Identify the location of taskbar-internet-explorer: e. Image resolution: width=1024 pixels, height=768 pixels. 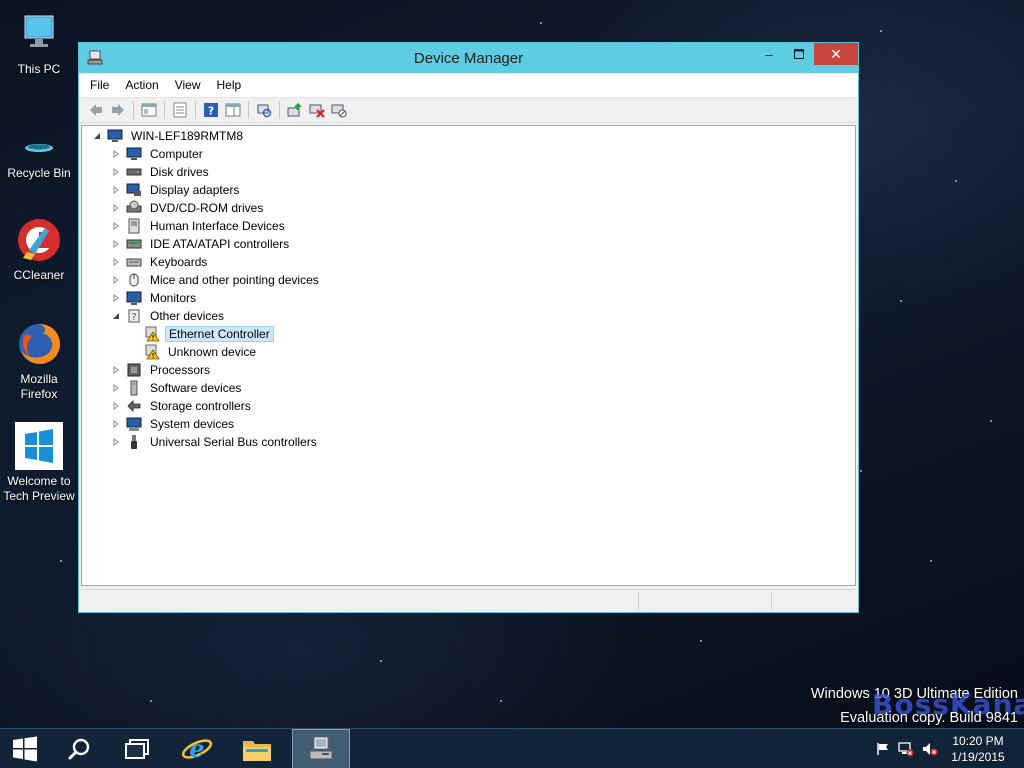
(197, 748).